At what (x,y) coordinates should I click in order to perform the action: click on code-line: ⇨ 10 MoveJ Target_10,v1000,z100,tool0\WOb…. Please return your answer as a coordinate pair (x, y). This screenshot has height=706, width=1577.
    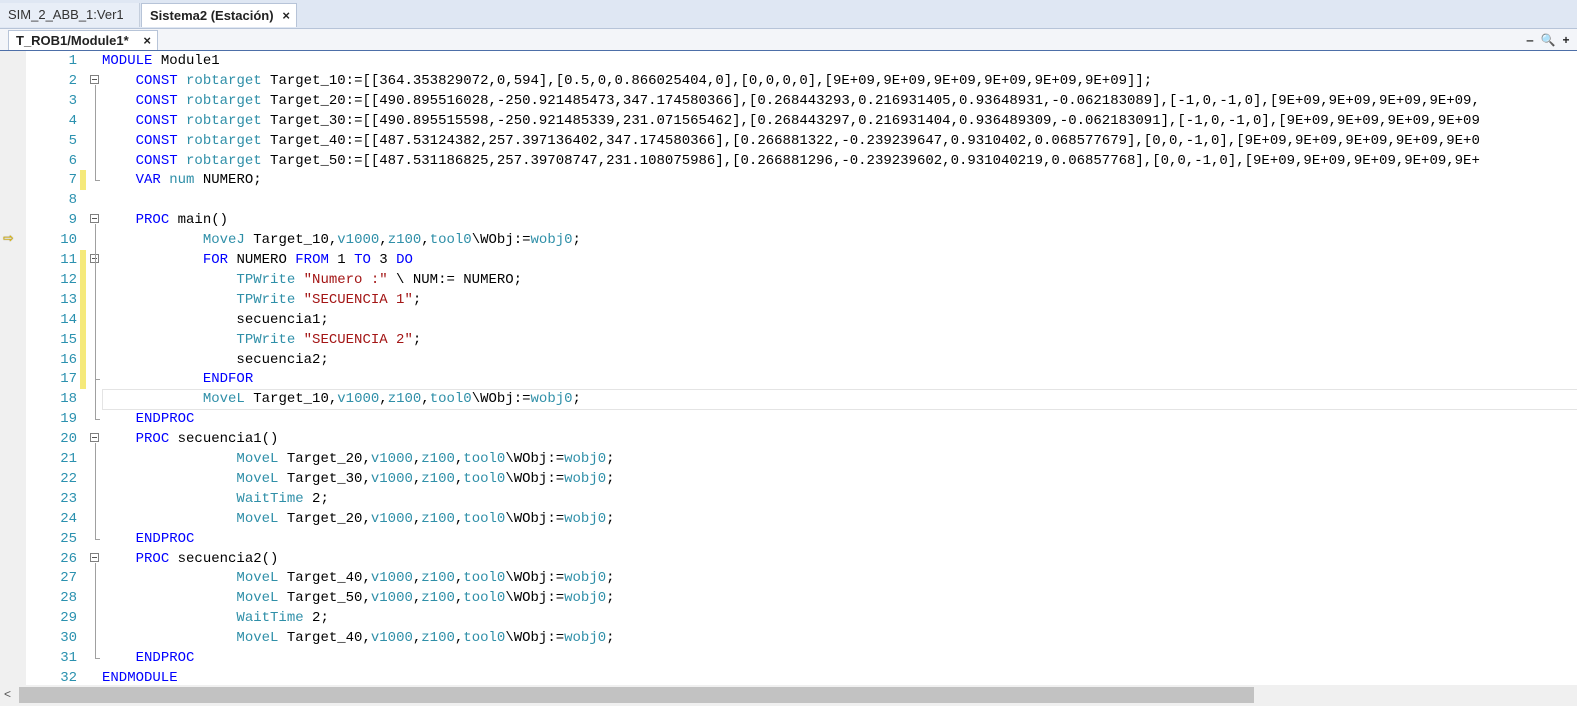
    Looking at the image, I should click on (788, 240).